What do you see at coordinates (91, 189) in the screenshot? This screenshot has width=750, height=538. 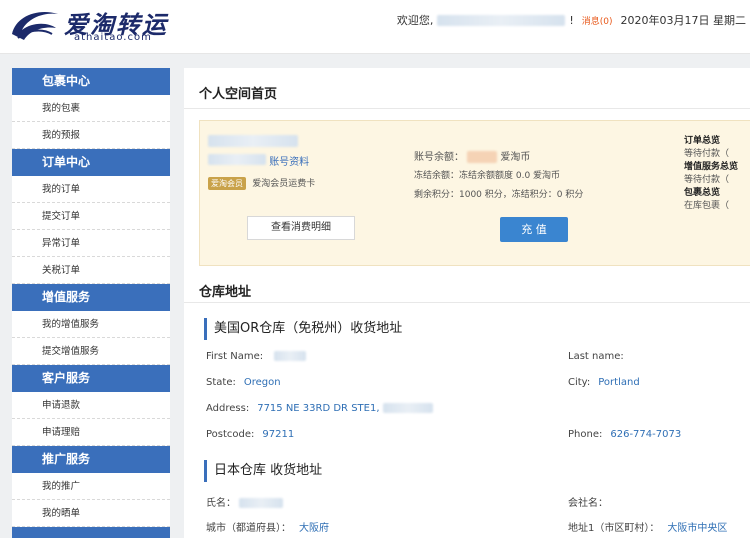 I see `sidebar-item-my-orders: 我的订单` at bounding box center [91, 189].